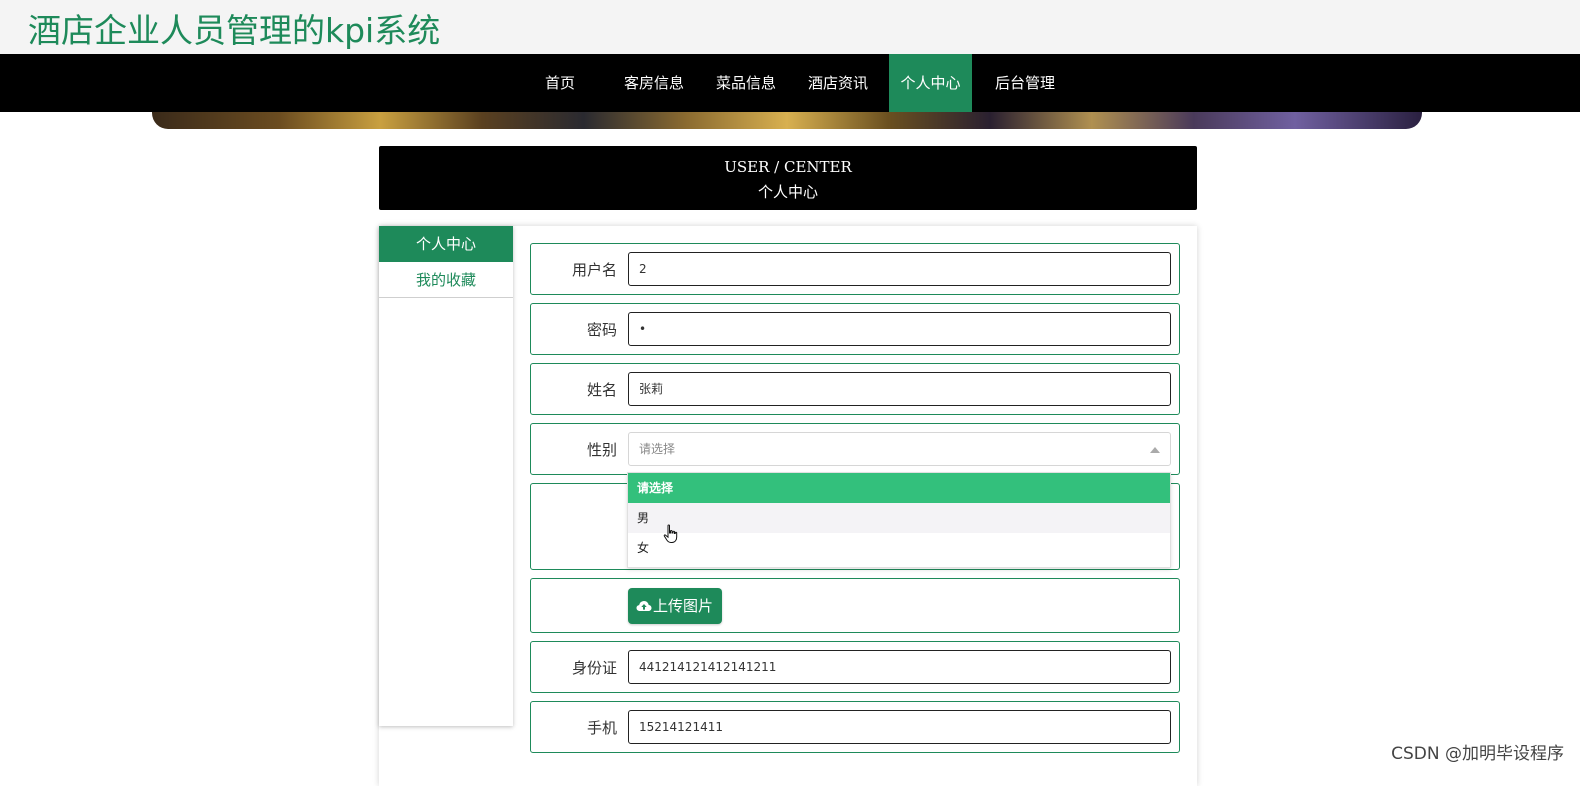 The image size is (1580, 786). Describe the element at coordinates (788, 178) in the screenshot. I see `page-header: USER / CENTER 个人中心` at that location.